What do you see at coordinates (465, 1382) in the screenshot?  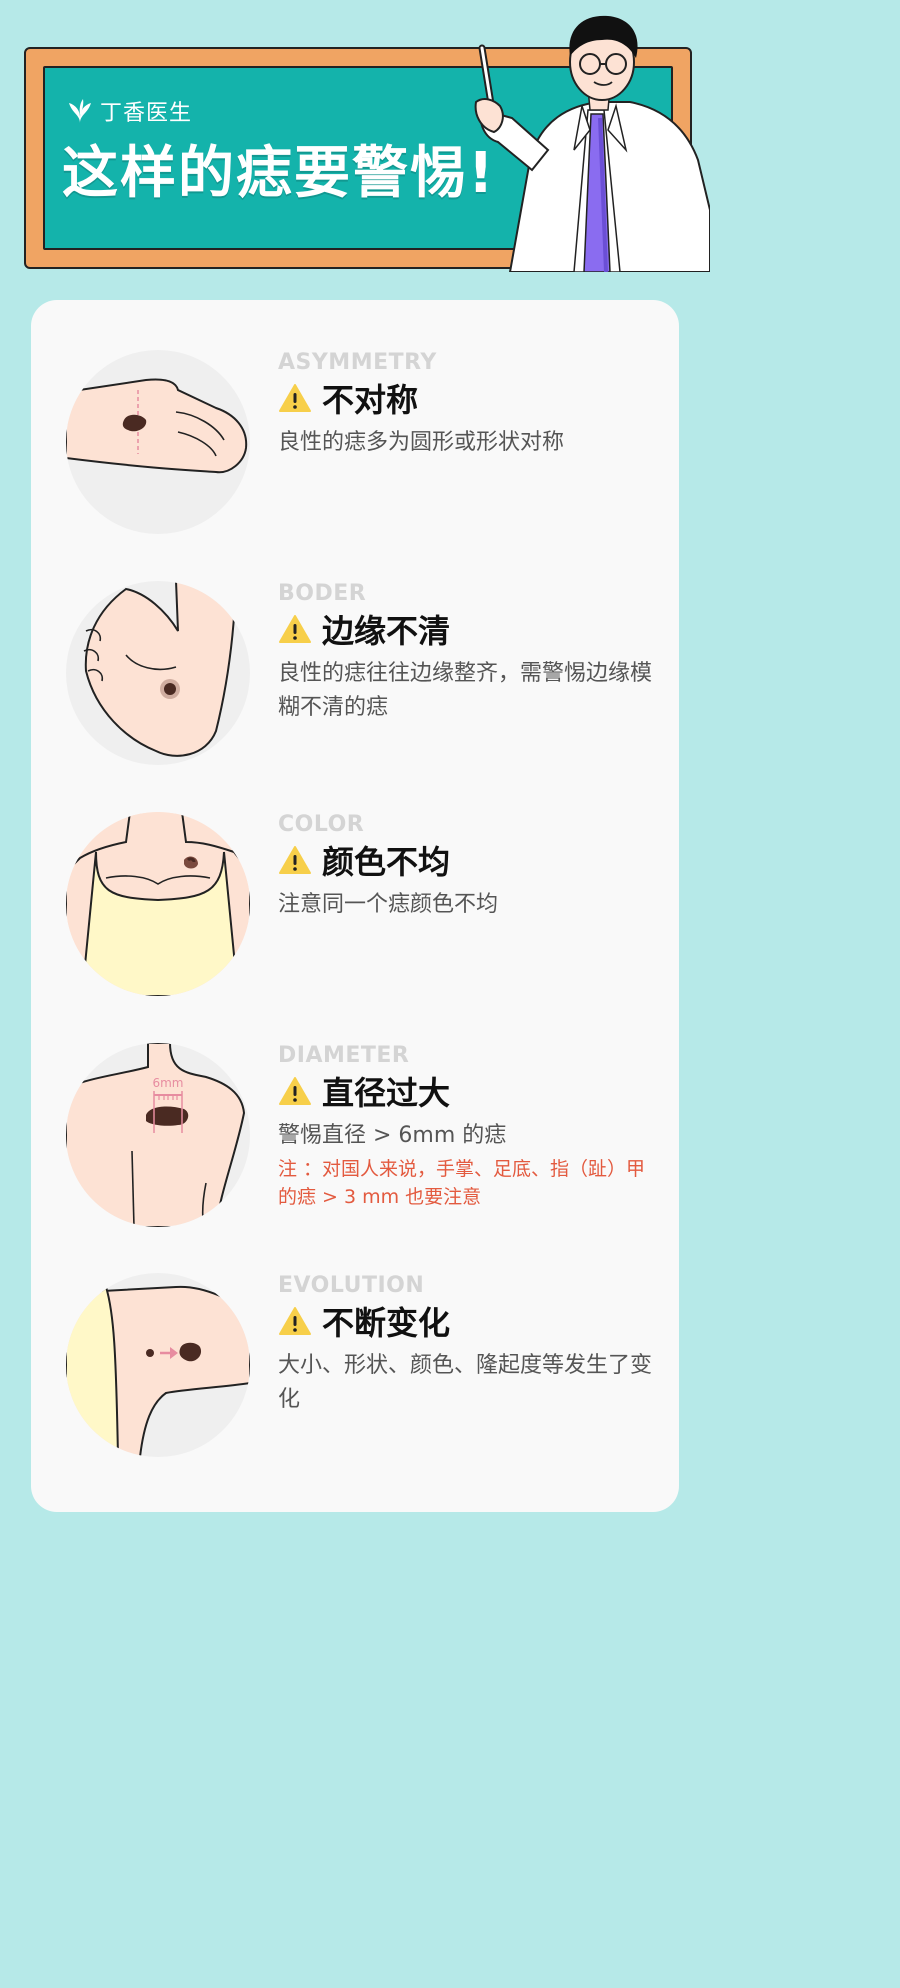 I see `item-desc: 大小、形状、颜色、隆起度等发生了变化` at bounding box center [465, 1382].